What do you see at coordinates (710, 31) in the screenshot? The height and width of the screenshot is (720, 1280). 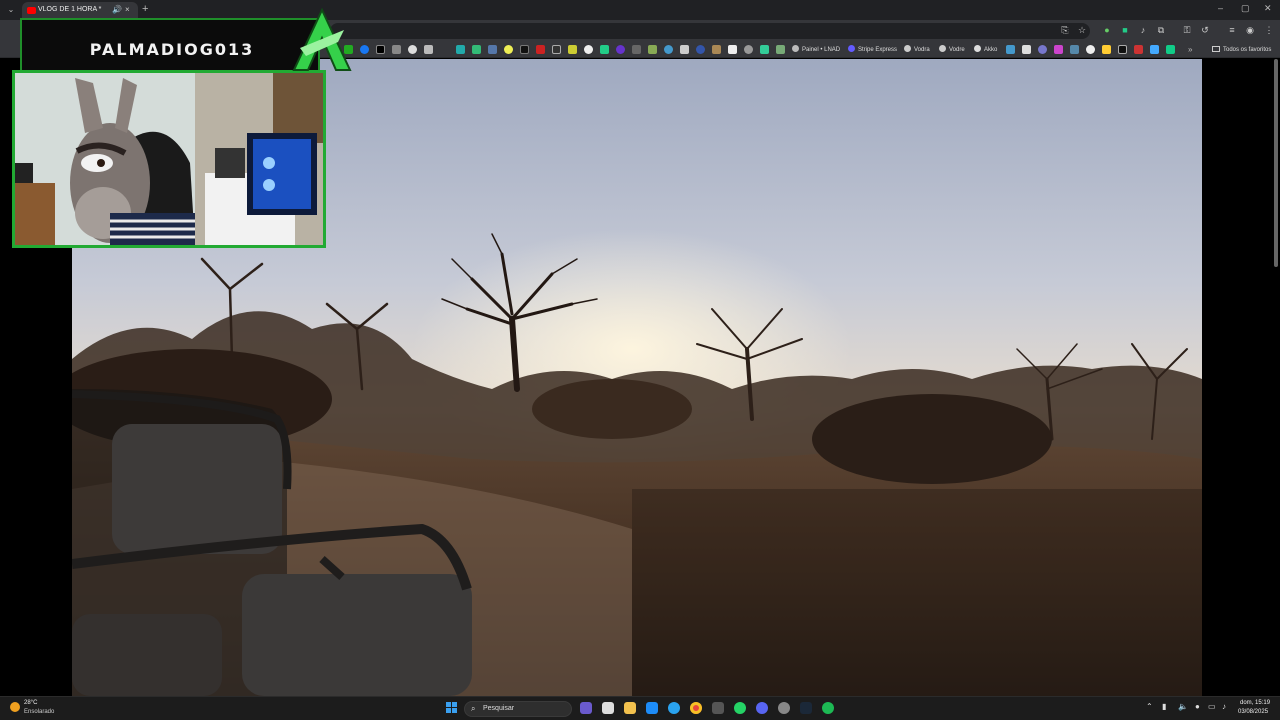 I see `address-bar` at bounding box center [710, 31].